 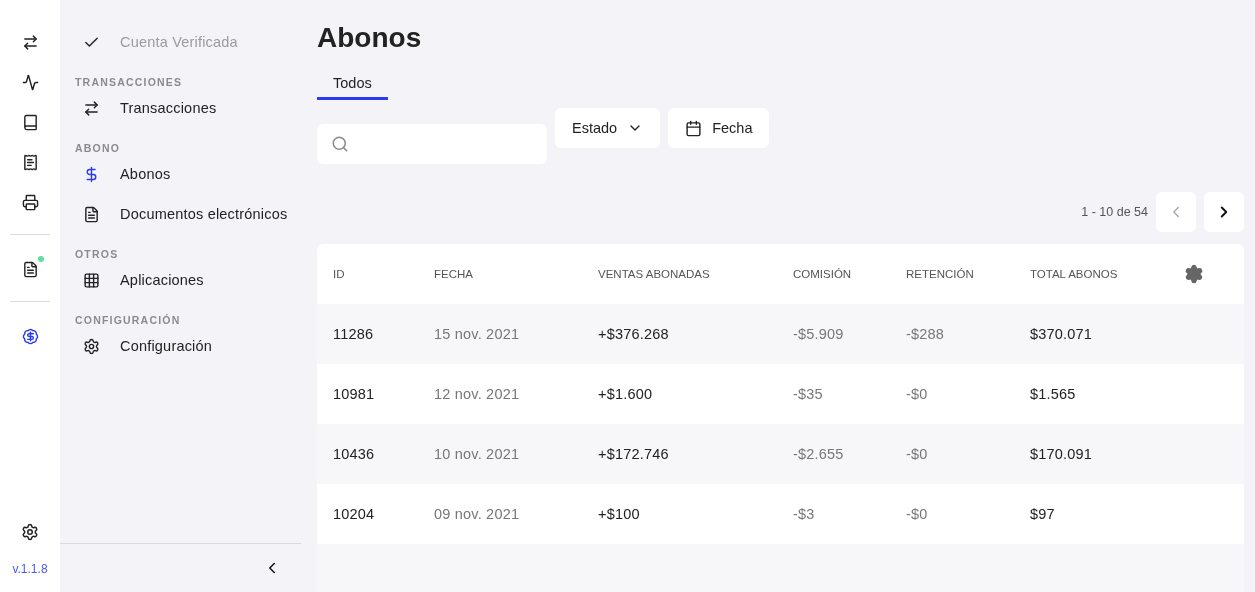 I want to click on table-cell-text: 10204, so click(x=354, y=514).